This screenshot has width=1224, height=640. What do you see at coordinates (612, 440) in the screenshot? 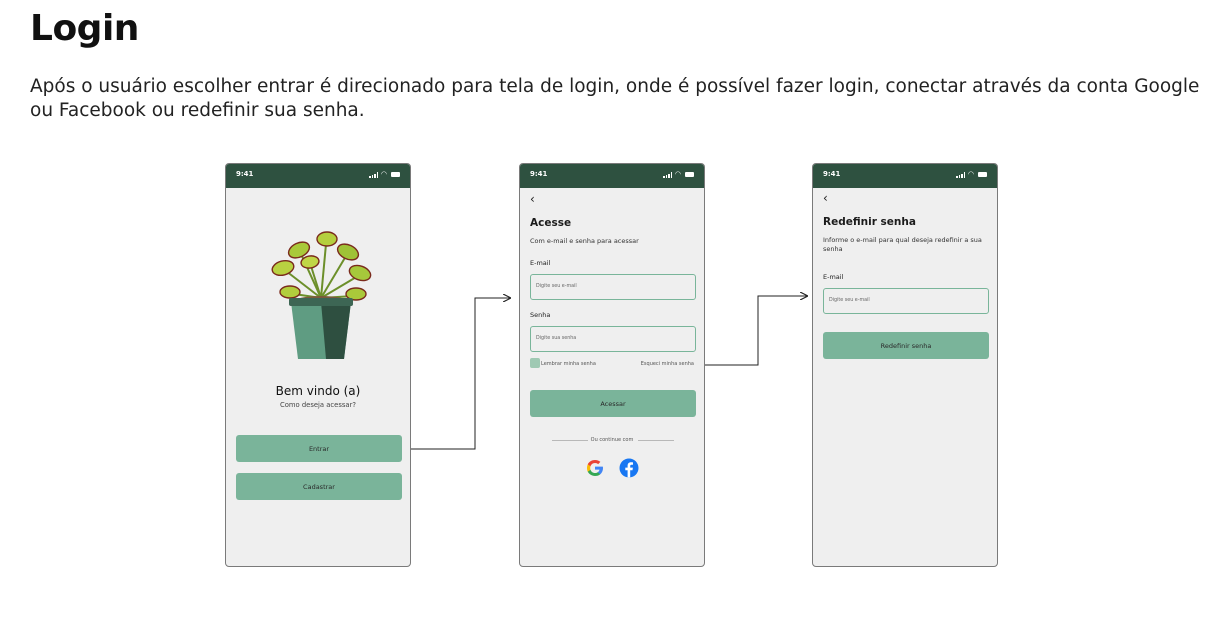
I see `divider-text: Ou continue com` at bounding box center [612, 440].